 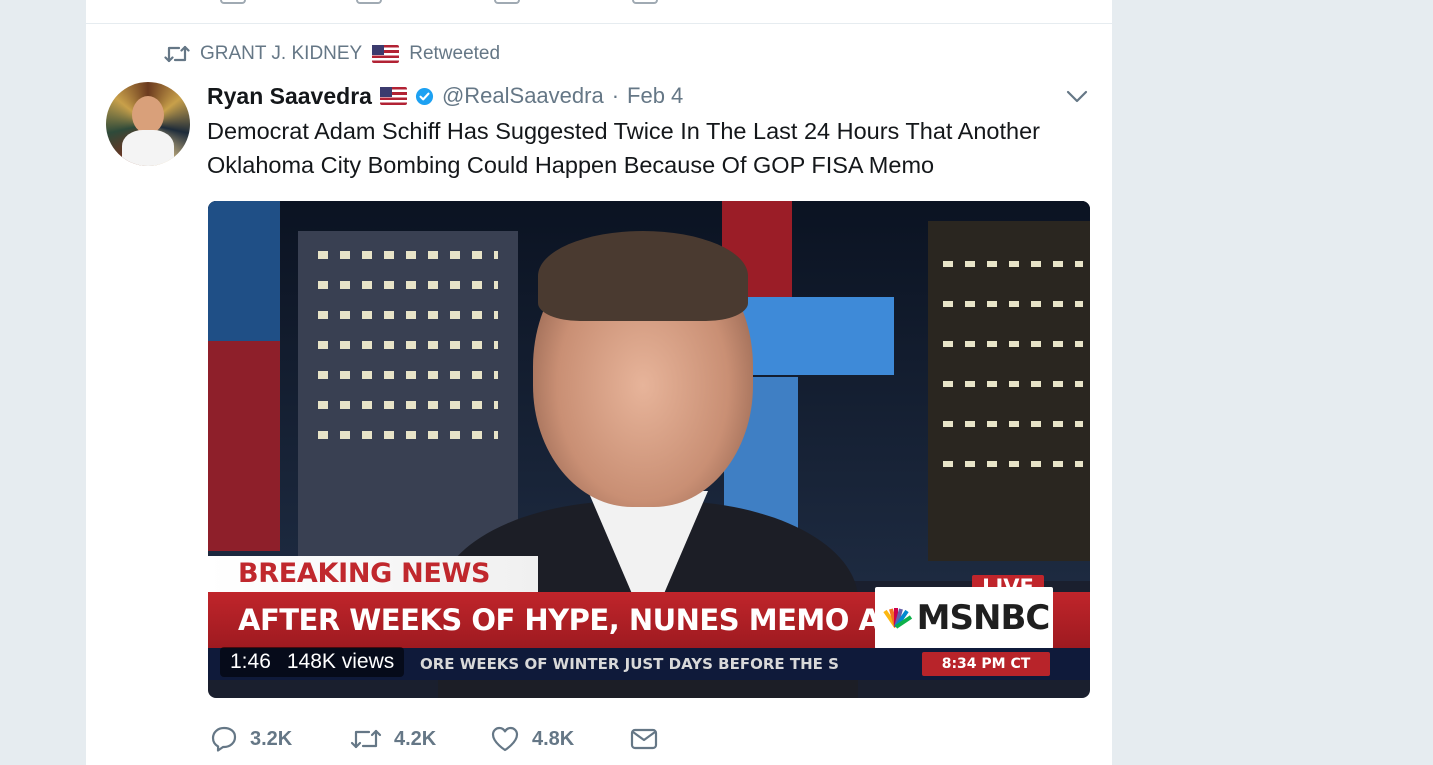 What do you see at coordinates (373, 574) in the screenshot?
I see `breaking-news-label: BREAKING NEWS` at bounding box center [373, 574].